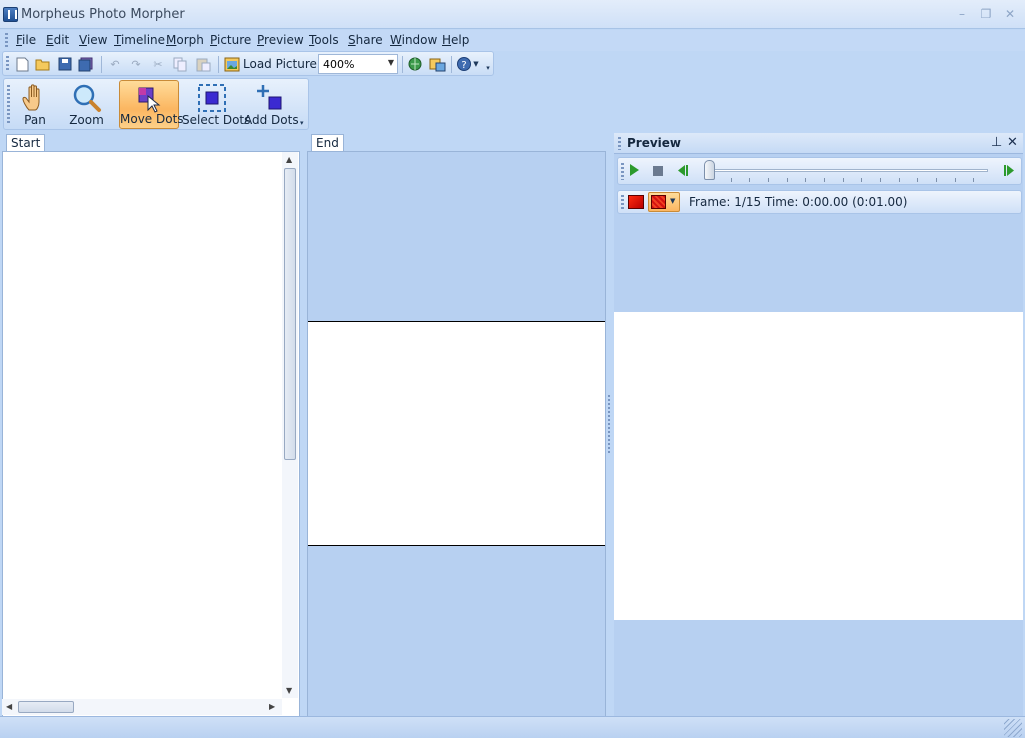 The width and height of the screenshot is (1025, 738). I want to click on menu-edit: Edit, so click(57, 40).